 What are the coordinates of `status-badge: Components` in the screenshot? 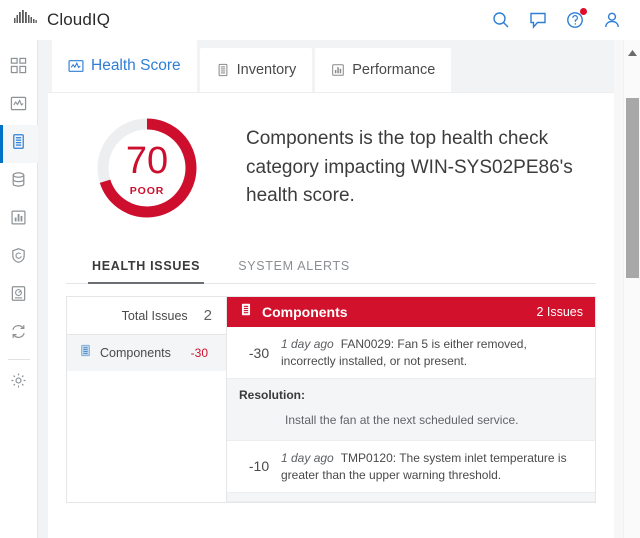 It's located at (305, 312).